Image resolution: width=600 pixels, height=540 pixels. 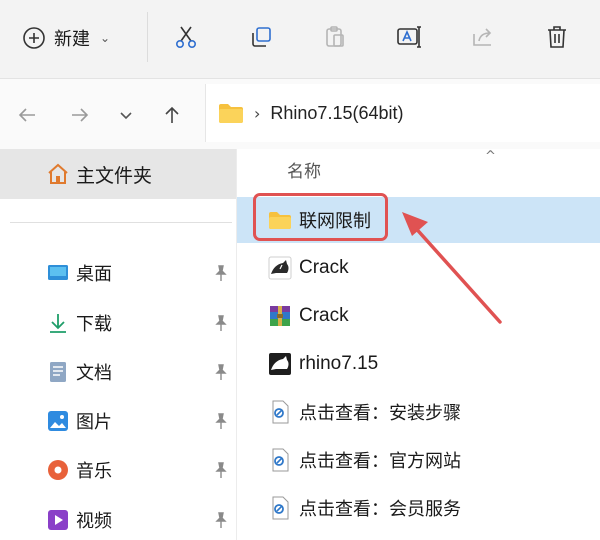 What do you see at coordinates (320, 217) in the screenshot?
I see `annotation-highlight-box` at bounding box center [320, 217].